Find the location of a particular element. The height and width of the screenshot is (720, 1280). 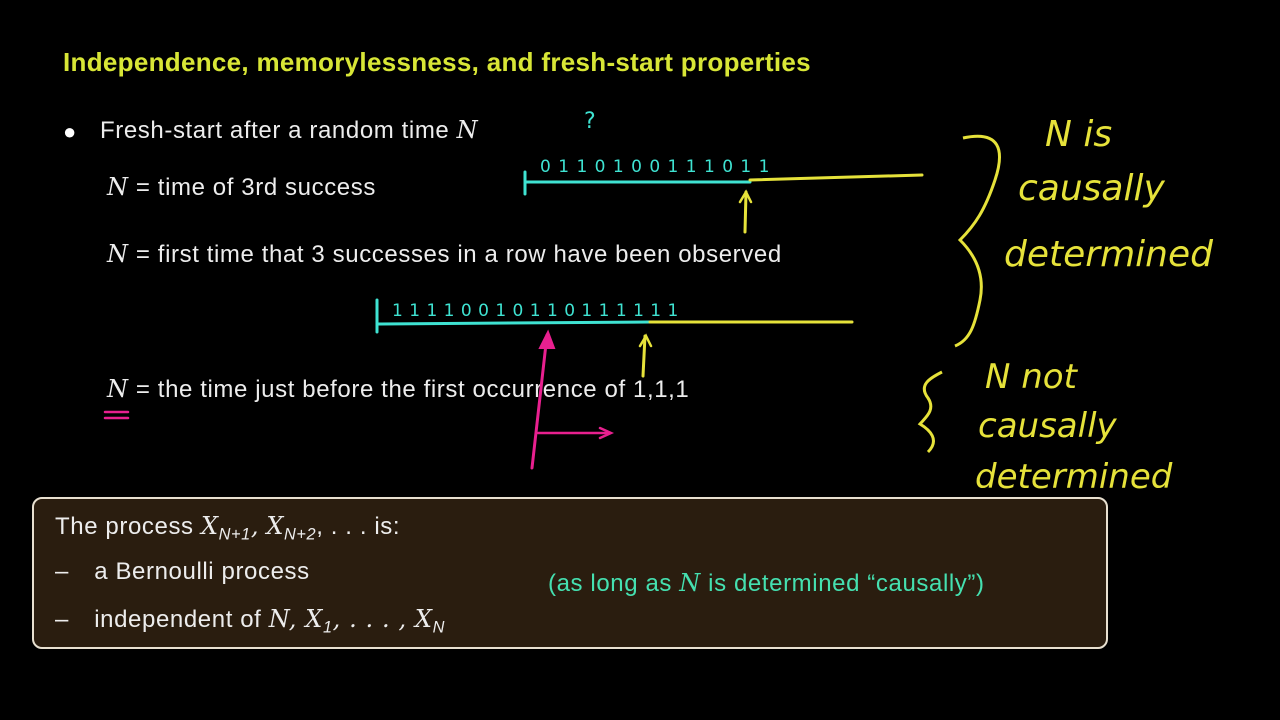

brace-not-causal is located at coordinates (930, 412).